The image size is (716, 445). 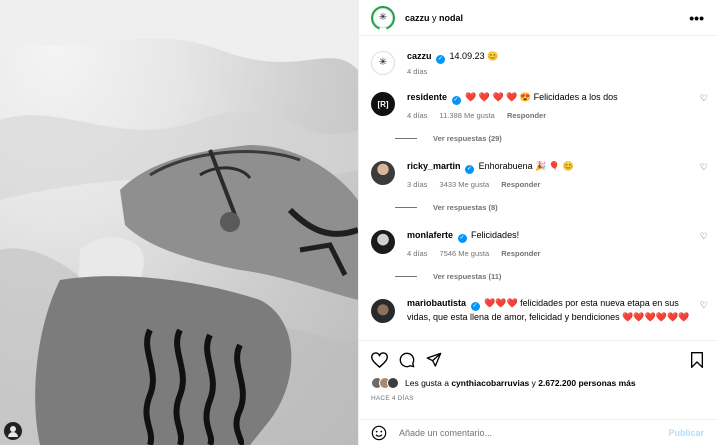 I want to click on comment-likes: 11.388 Me gusta, so click(x=467, y=115).